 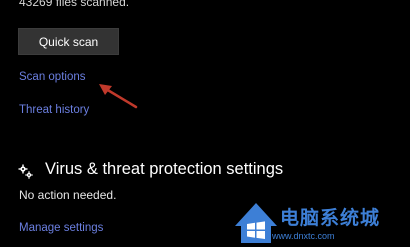 What do you see at coordinates (52, 77) in the screenshot?
I see `scan-options-link: Scan options` at bounding box center [52, 77].